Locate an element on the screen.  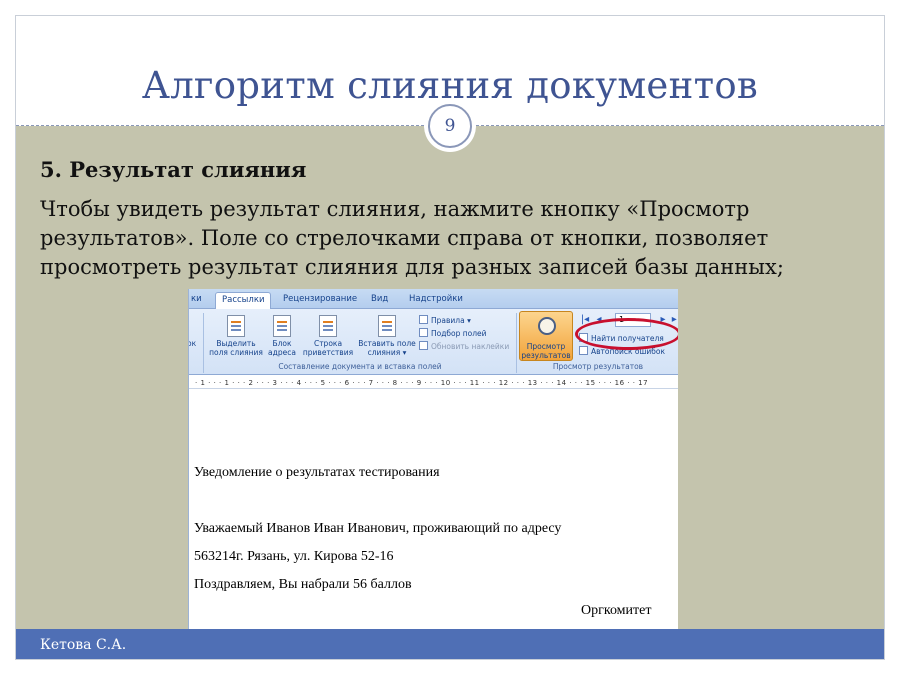
section-heading: 5. Результат слияния is located at coordinates (173, 169).